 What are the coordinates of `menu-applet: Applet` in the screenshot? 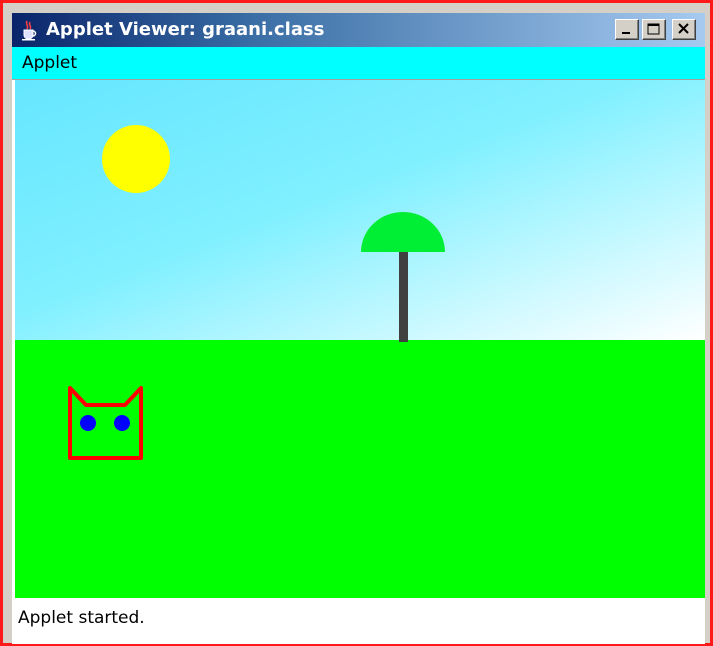 It's located at (49, 63).